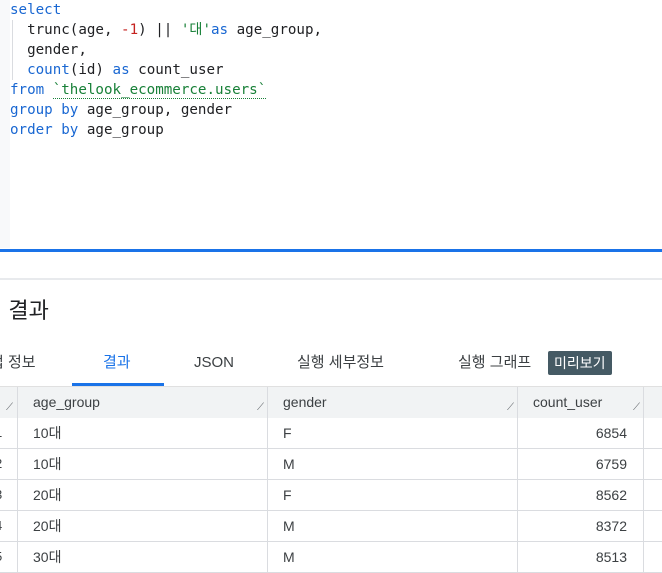  Describe the element at coordinates (18, 362) in the screenshot. I see `tab-job-info: 업 정보` at that location.